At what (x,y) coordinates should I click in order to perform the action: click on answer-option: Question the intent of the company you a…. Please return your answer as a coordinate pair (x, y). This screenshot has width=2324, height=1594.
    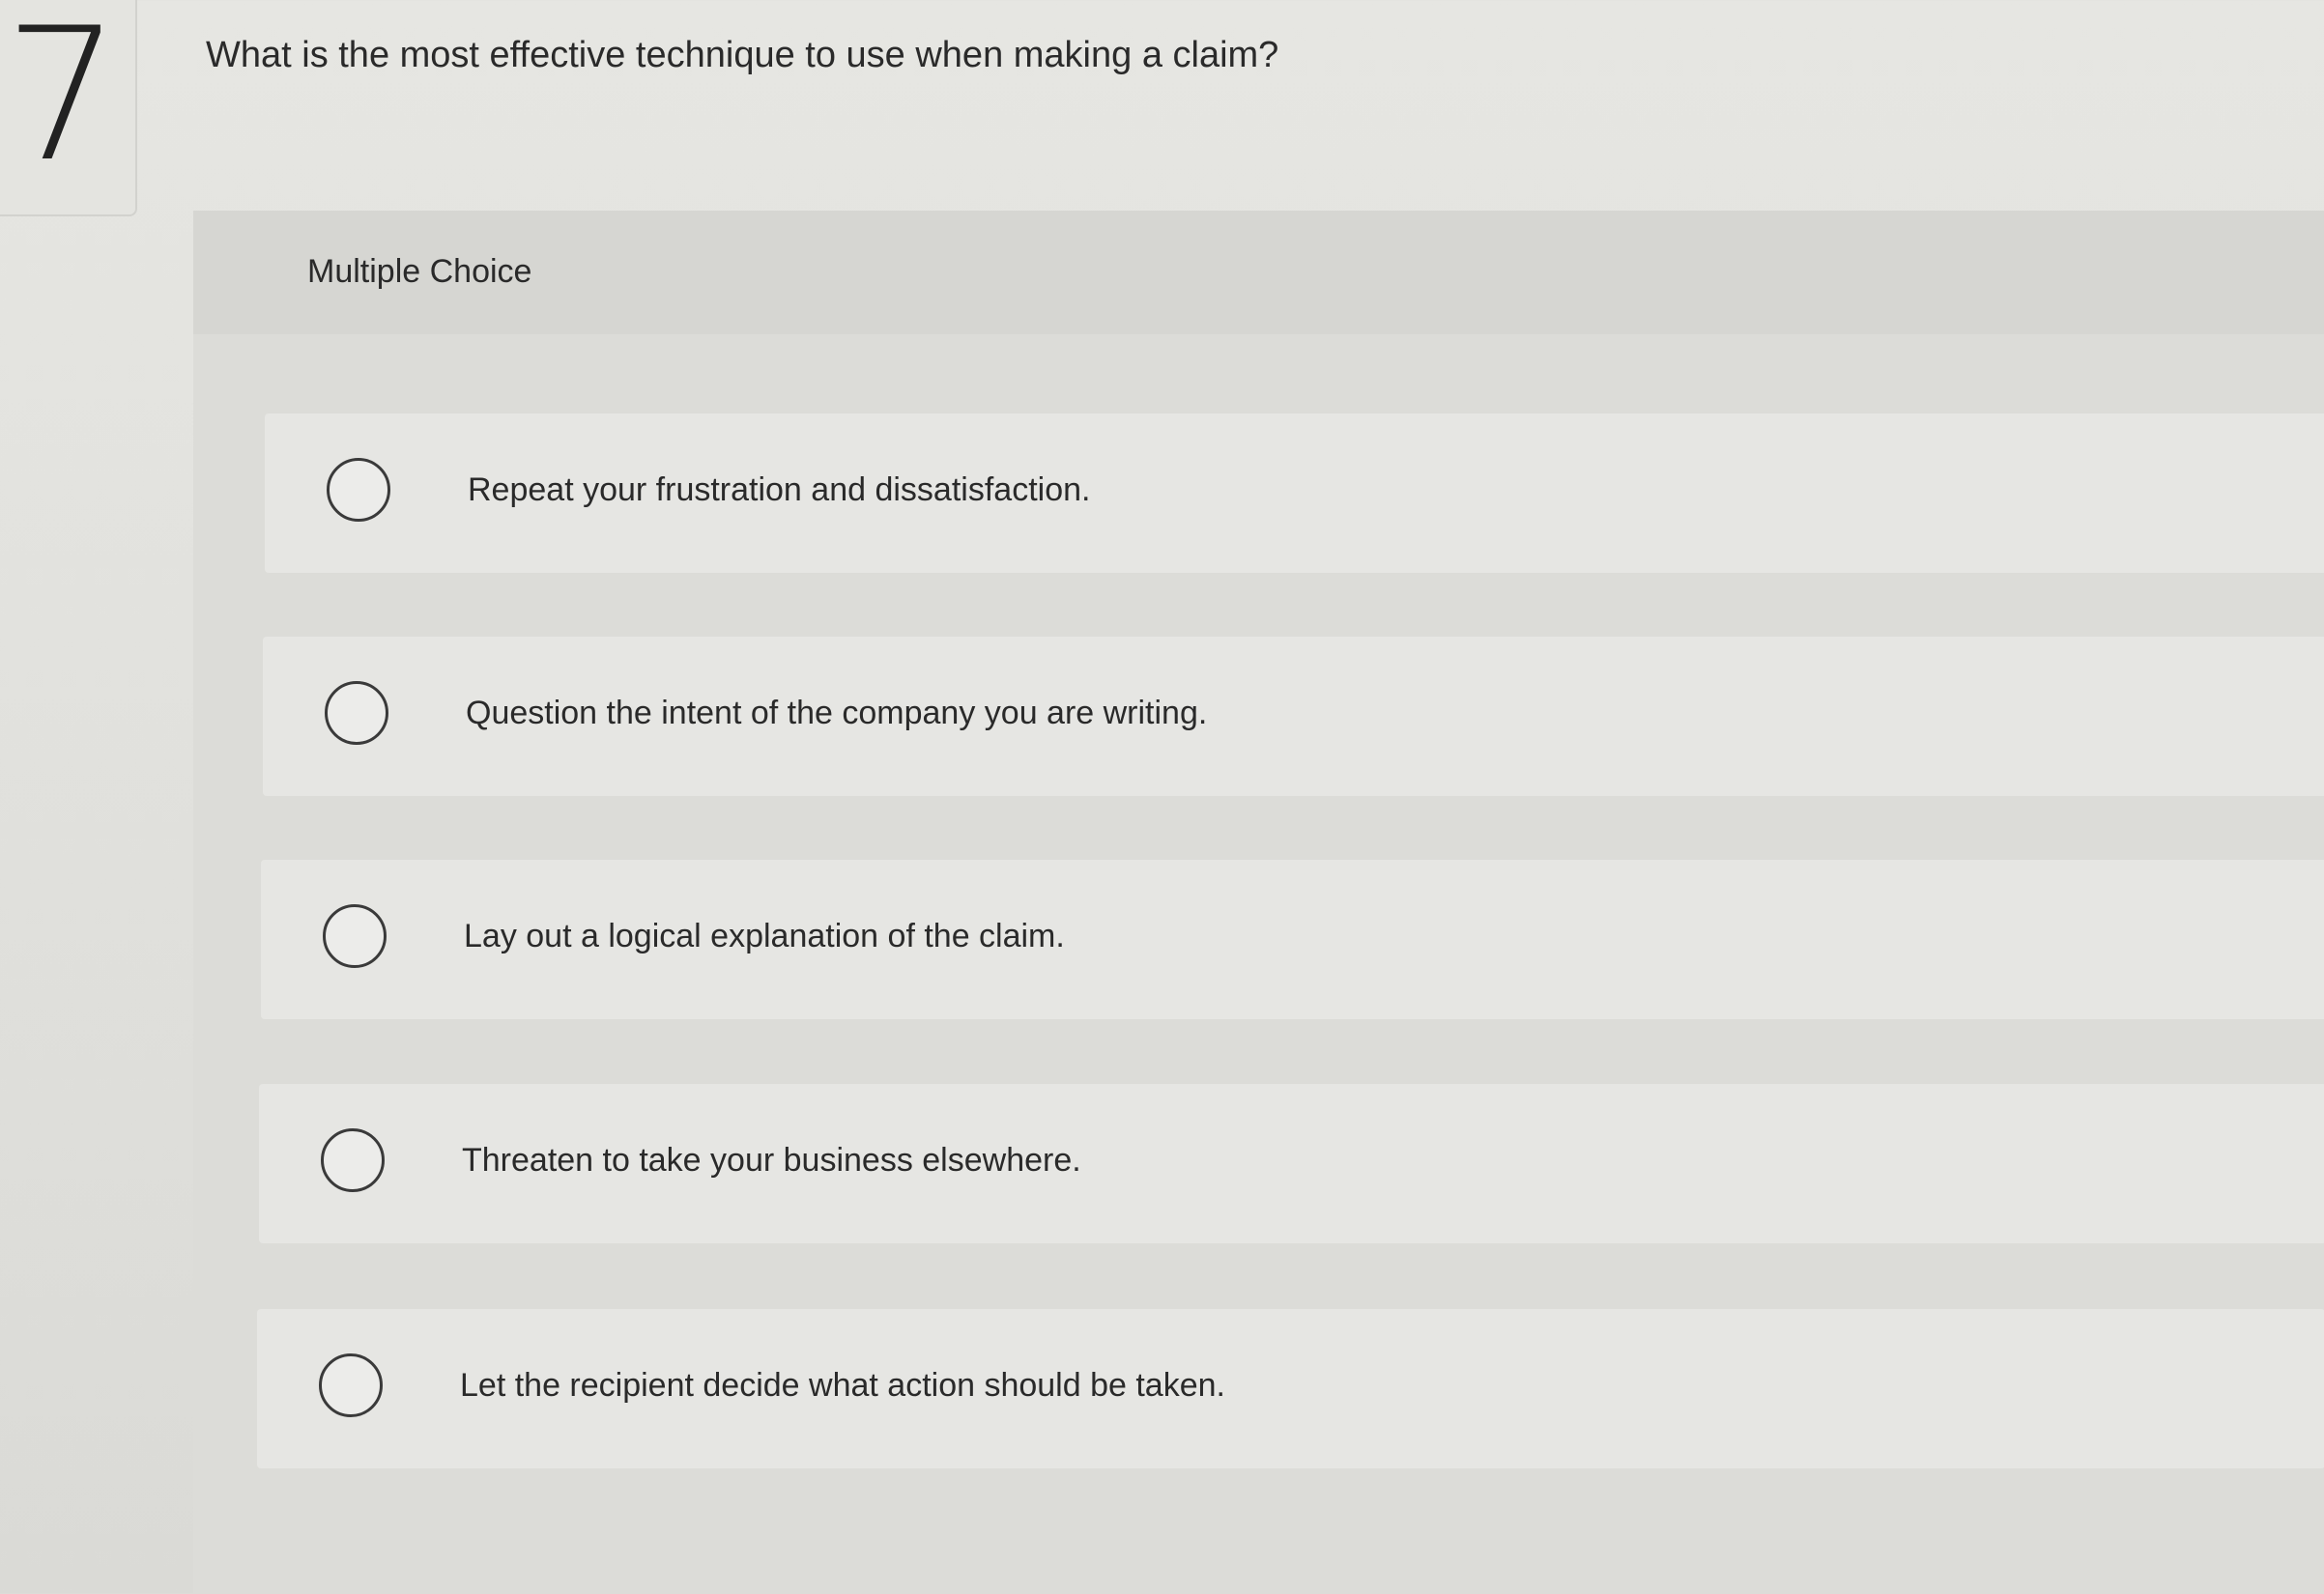
    Looking at the image, I should click on (1294, 716).